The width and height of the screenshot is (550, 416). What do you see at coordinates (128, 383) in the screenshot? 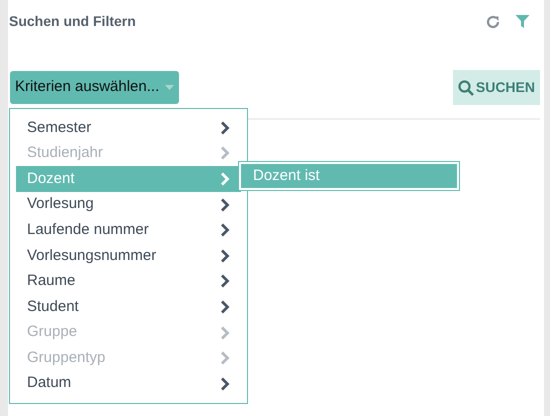
I see `menu-item: Datum` at bounding box center [128, 383].